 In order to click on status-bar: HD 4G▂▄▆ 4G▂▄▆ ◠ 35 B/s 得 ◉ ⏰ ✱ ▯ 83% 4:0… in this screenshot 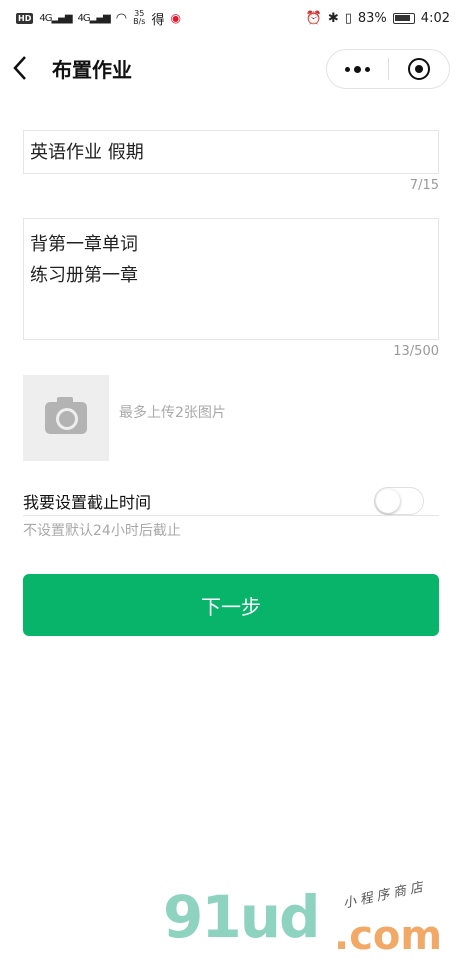, I will do `click(231, 18)`.